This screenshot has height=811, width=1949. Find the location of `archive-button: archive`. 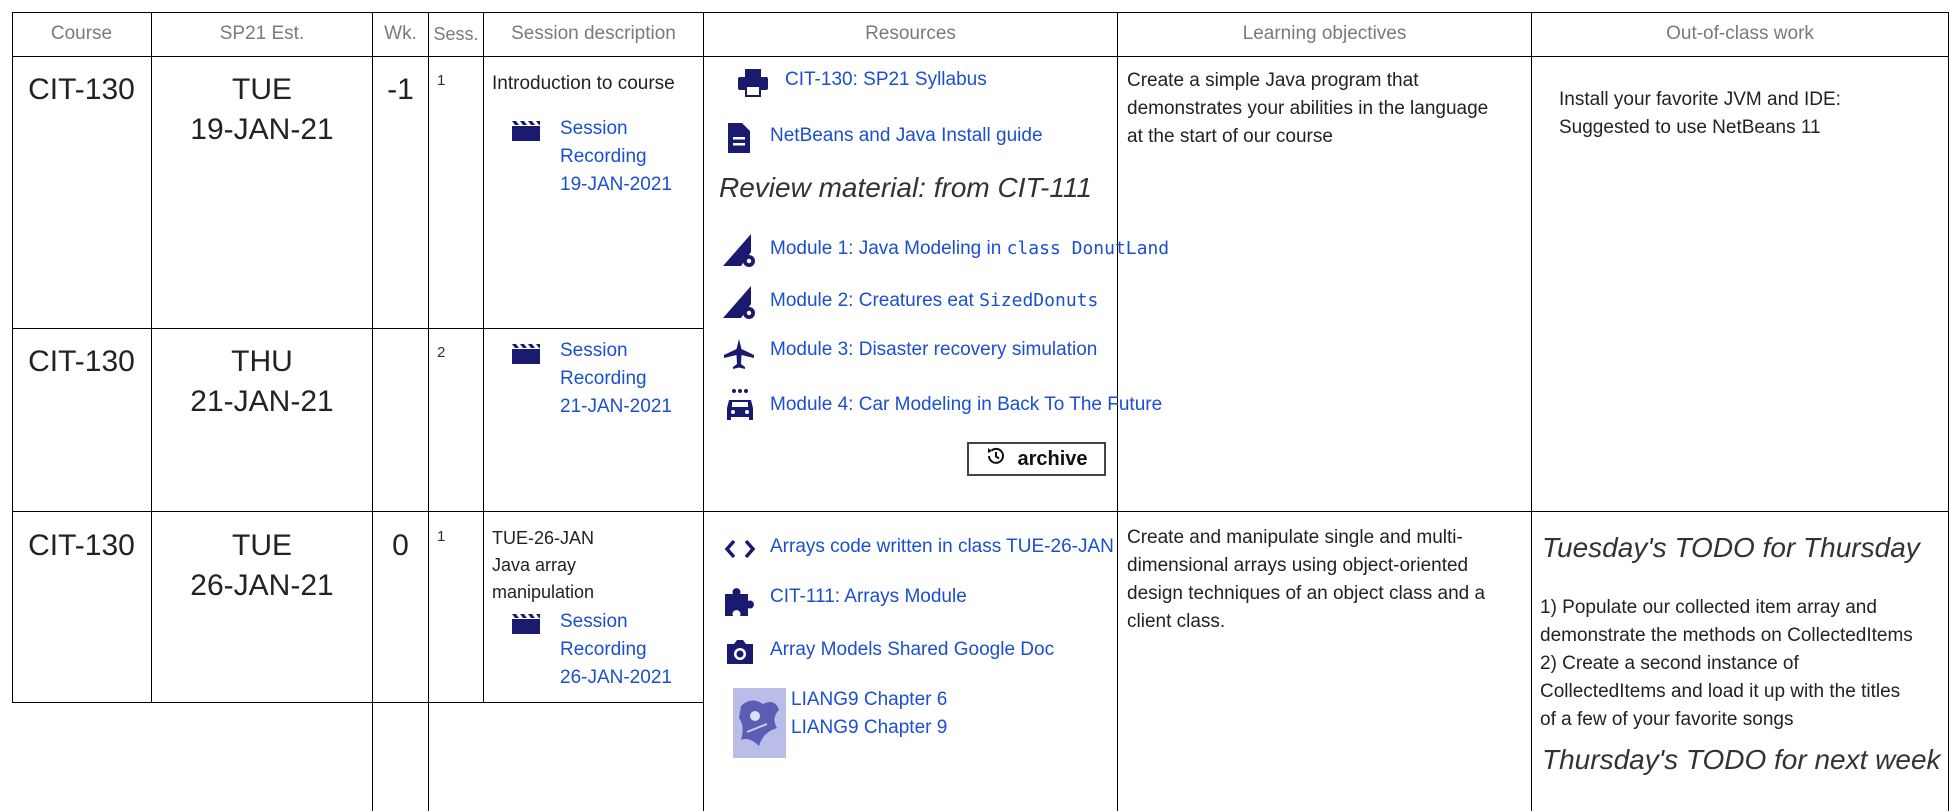

archive-button: archive is located at coordinates (1036, 459).